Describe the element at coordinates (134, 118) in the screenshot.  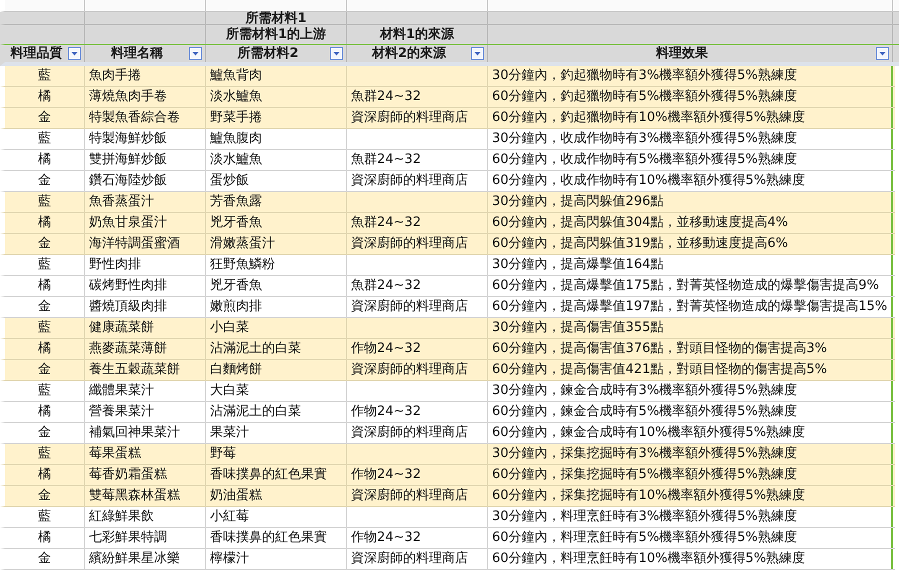
I see `table-cell-text: 特製魚香綜合卷` at that location.